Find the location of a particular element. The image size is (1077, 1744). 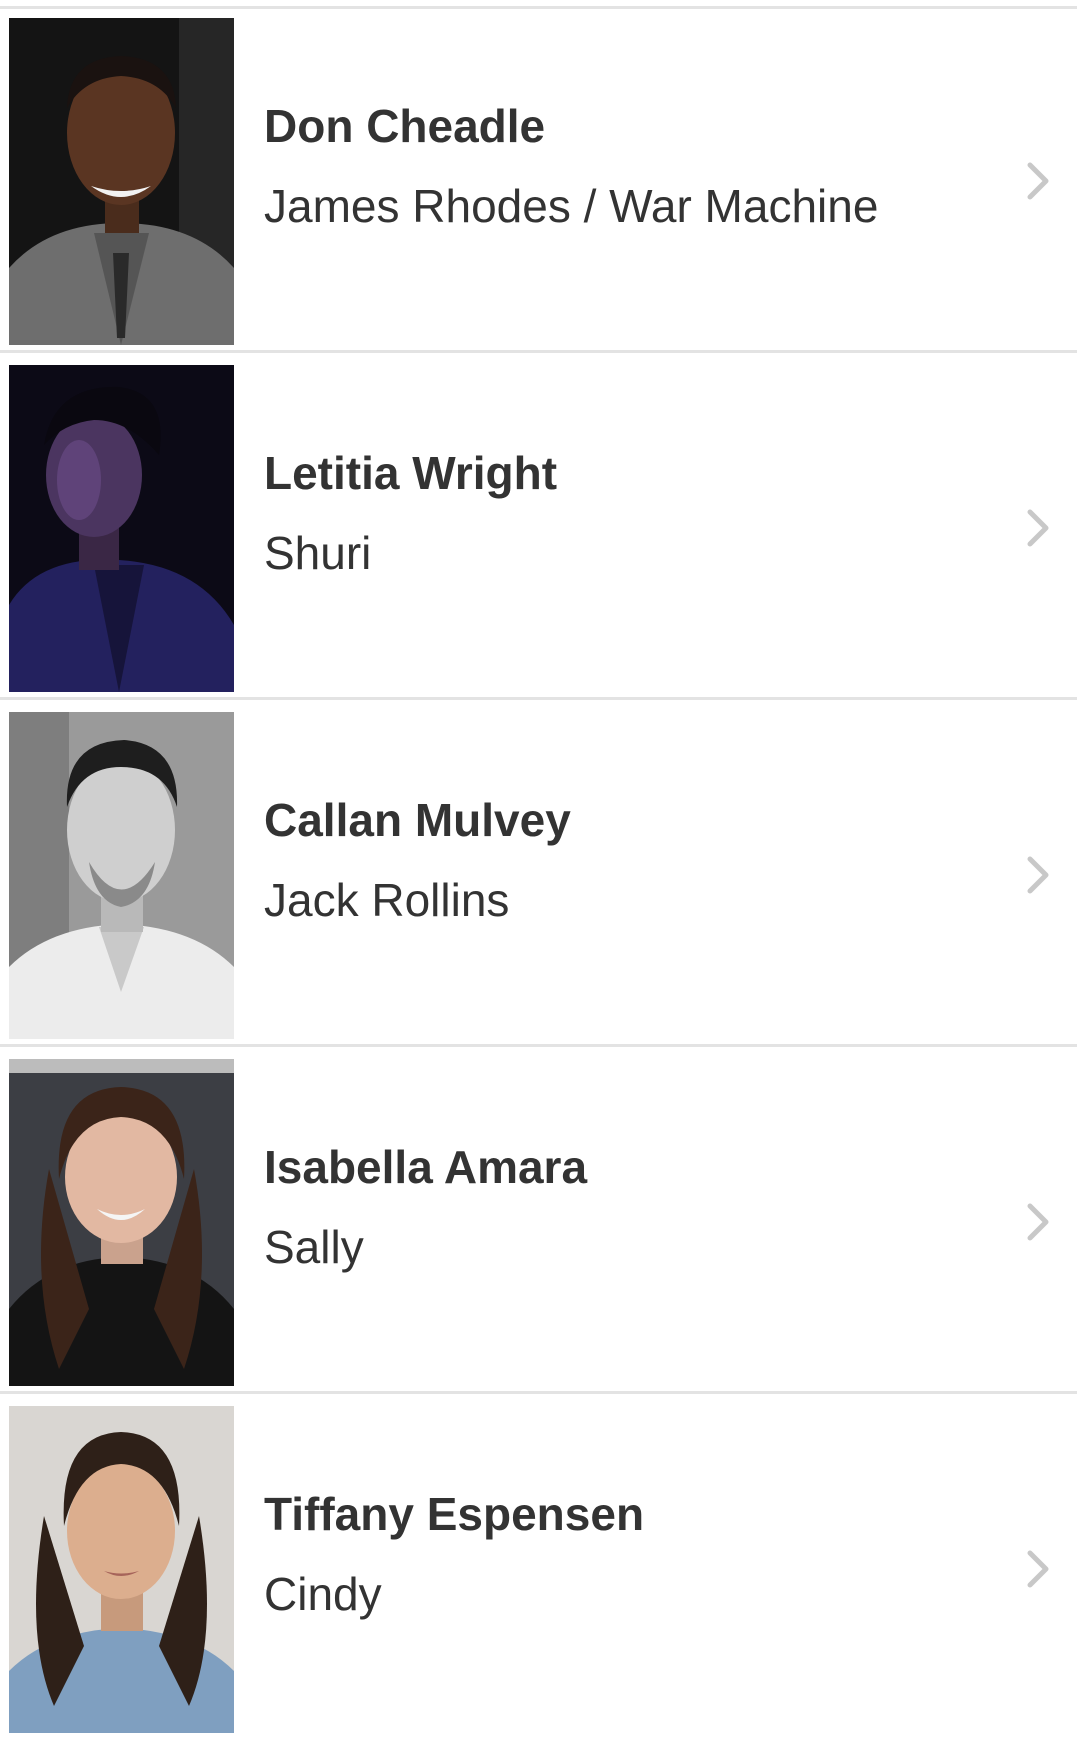

actor-name: Don Cheadle is located at coordinates (405, 126).